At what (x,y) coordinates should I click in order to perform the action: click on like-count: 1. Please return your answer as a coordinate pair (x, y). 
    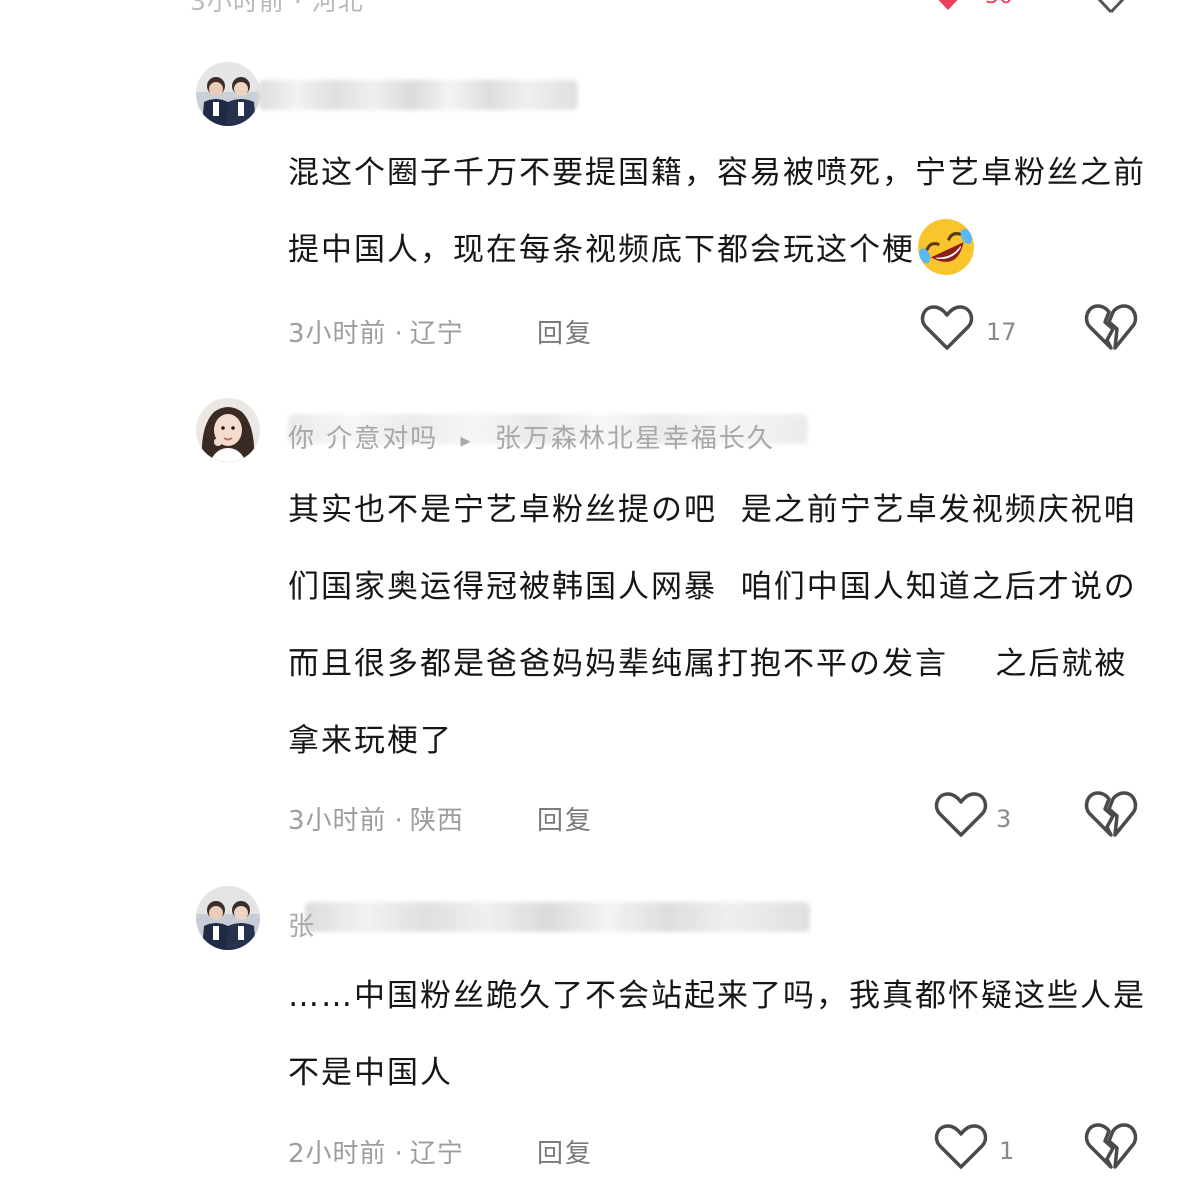
    Looking at the image, I should click on (1007, 1151).